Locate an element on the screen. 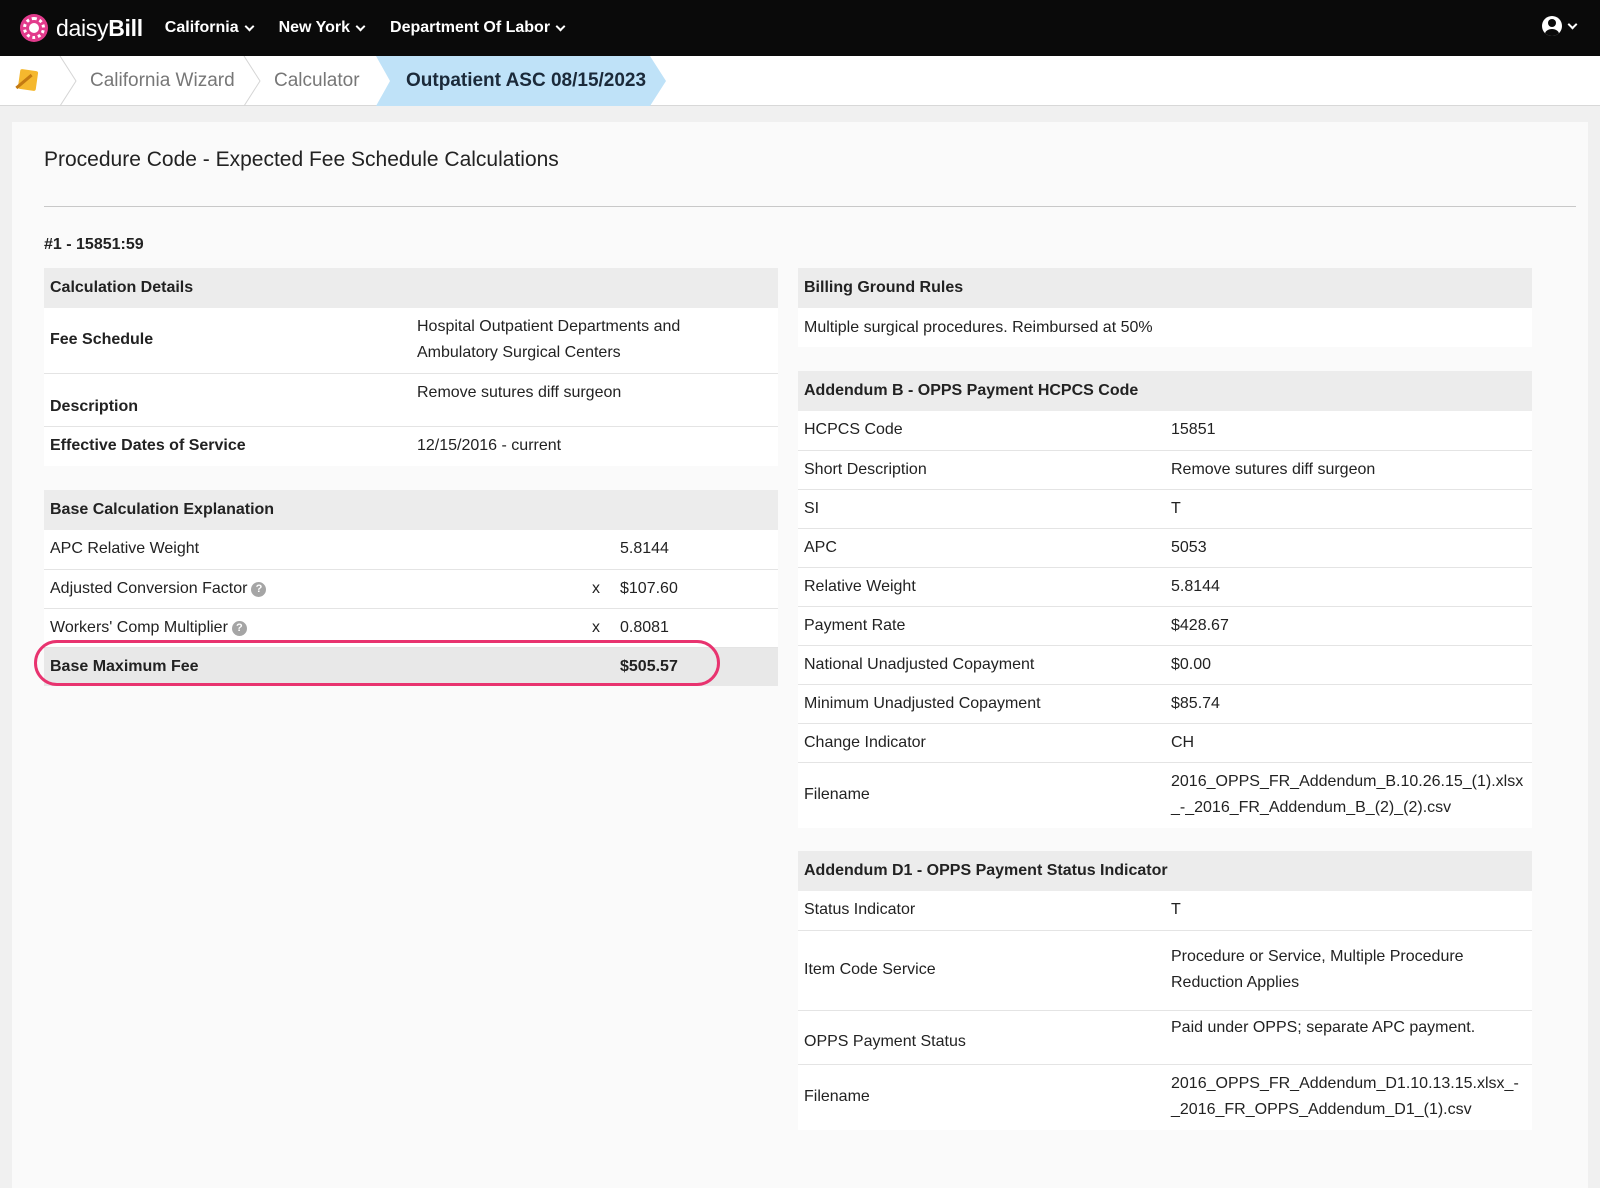  table-row: APC 5053 is located at coordinates (1165, 547).